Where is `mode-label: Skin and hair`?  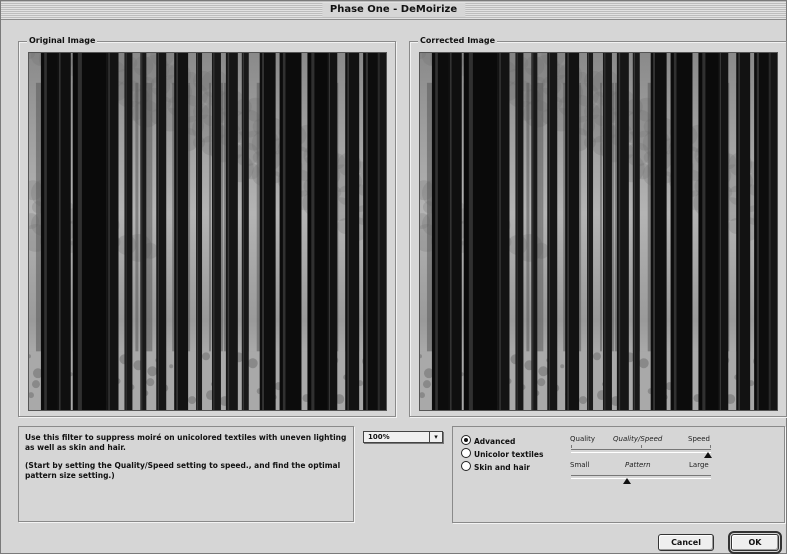
mode-label: Skin and hair is located at coordinates (502, 467).